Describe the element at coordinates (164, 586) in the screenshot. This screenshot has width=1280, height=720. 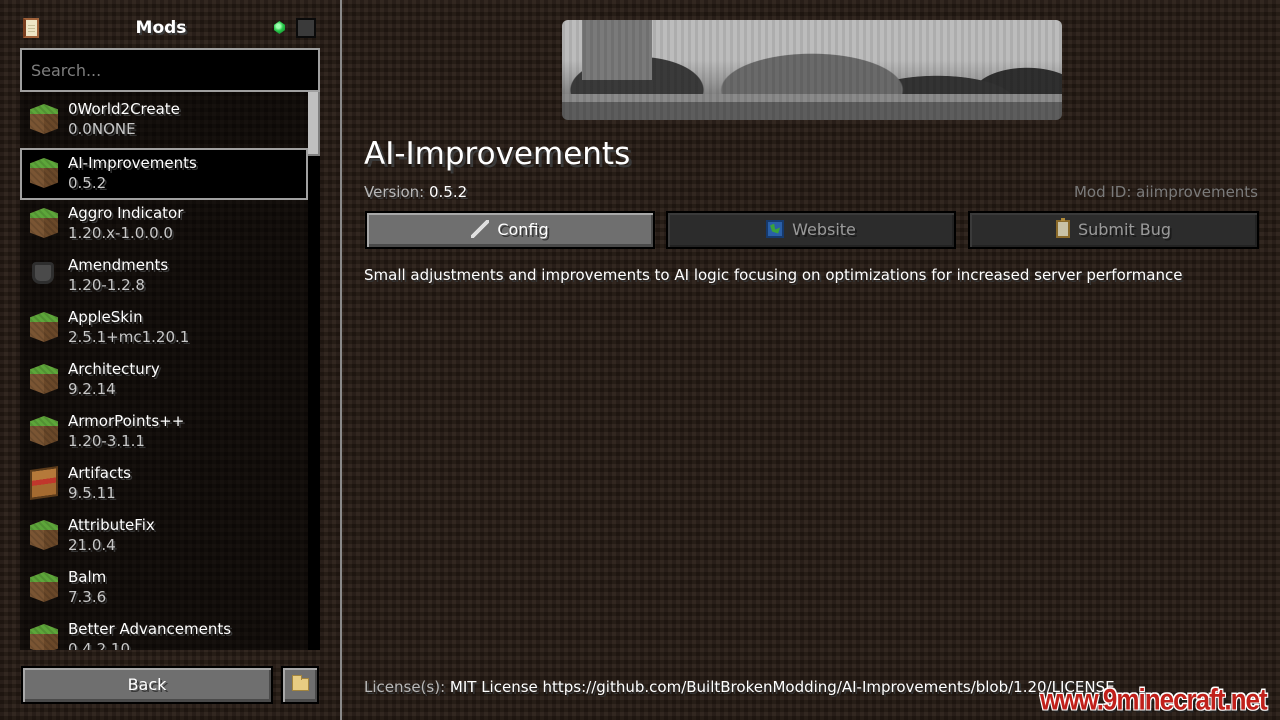
I see `mod-list-item: Balm 7.3.6` at that location.